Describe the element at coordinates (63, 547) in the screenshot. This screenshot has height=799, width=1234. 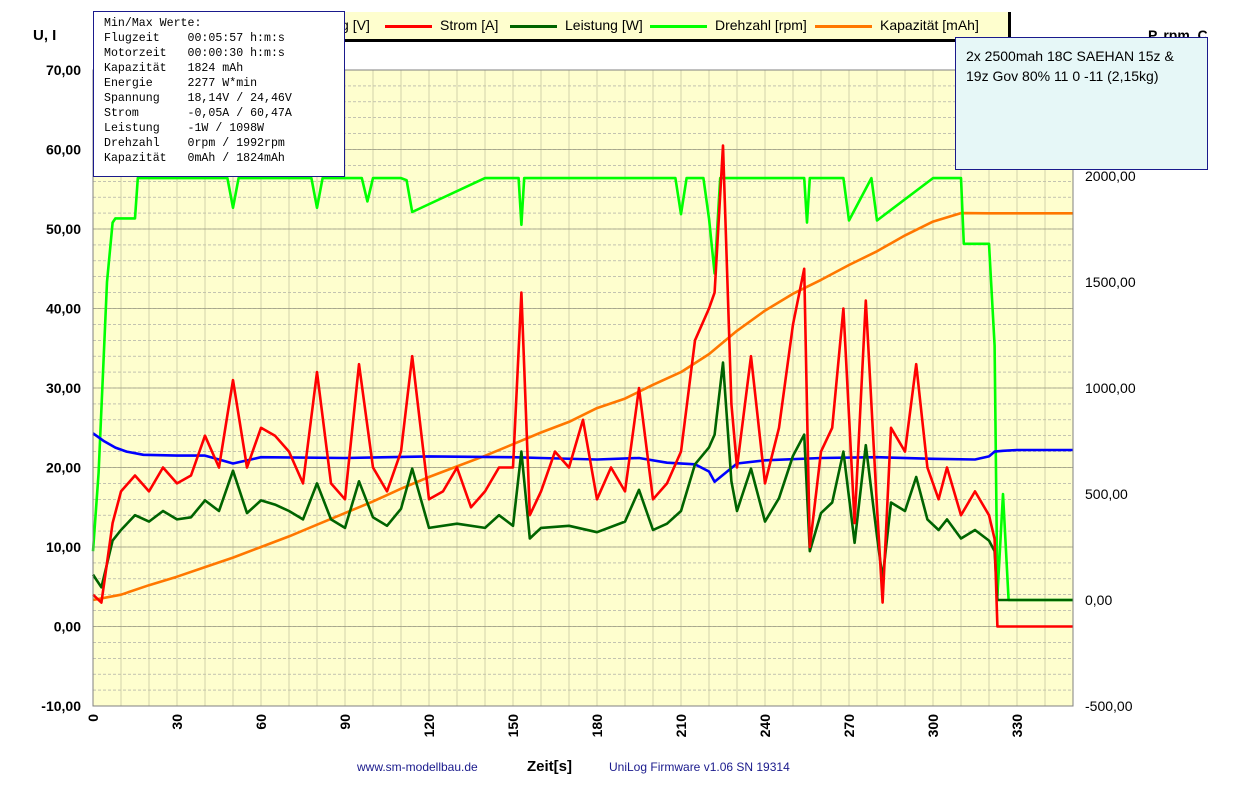
I see `left-tick-label: 10,00` at that location.